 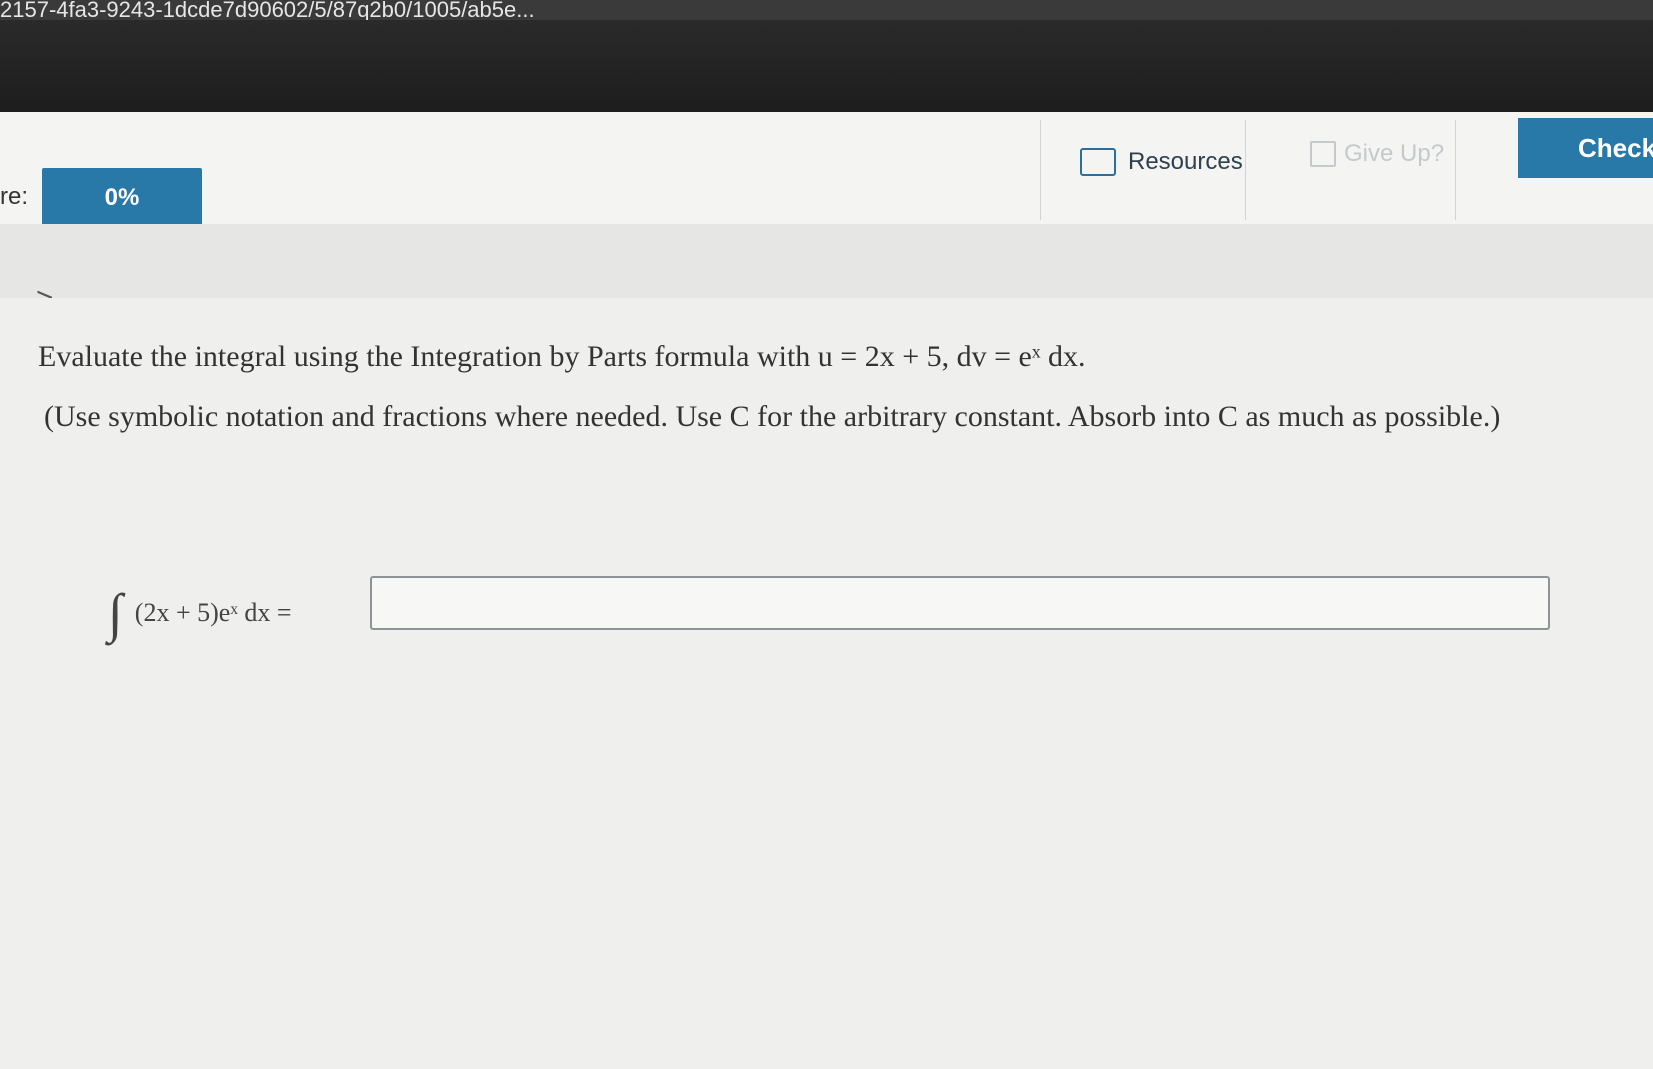 What do you see at coordinates (213, 612) in the screenshot?
I see `integrand-text: (2x + 5)eˣ dx =` at bounding box center [213, 612].